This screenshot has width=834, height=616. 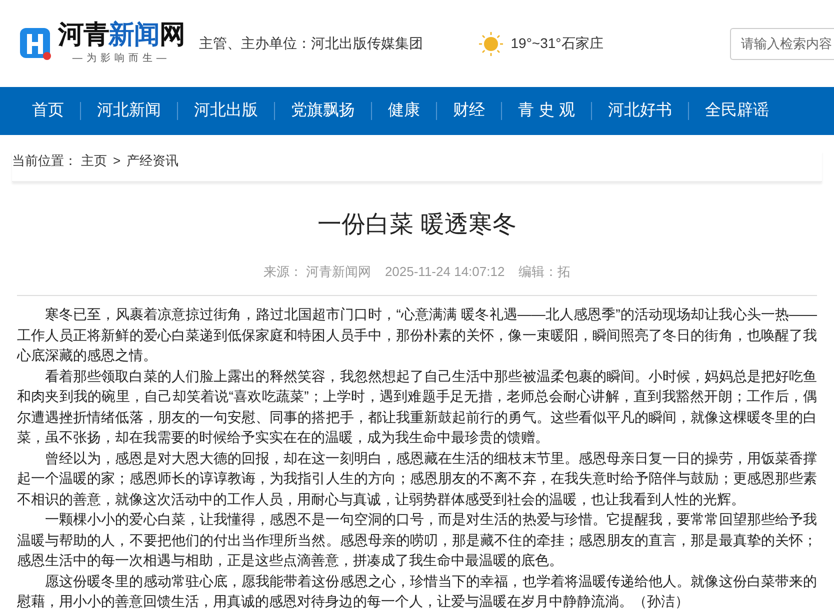 What do you see at coordinates (417, 225) in the screenshot?
I see `article-title: 一份白菜 暖透寒冬` at bounding box center [417, 225].